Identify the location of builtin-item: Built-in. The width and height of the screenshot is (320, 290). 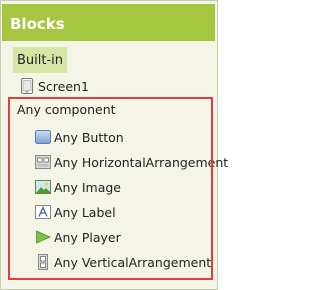
(40, 60).